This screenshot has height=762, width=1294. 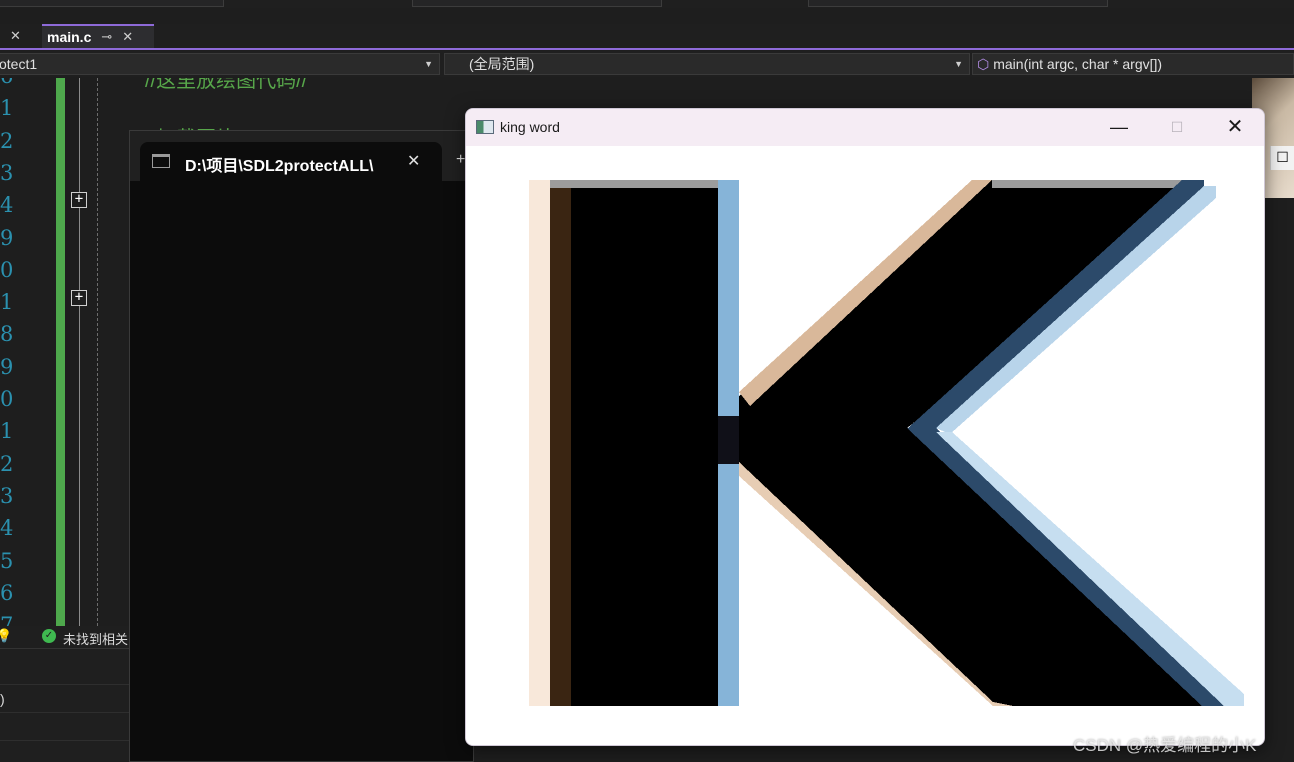 What do you see at coordinates (65, 699) in the screenshot?
I see `output-row: )` at bounding box center [65, 699].